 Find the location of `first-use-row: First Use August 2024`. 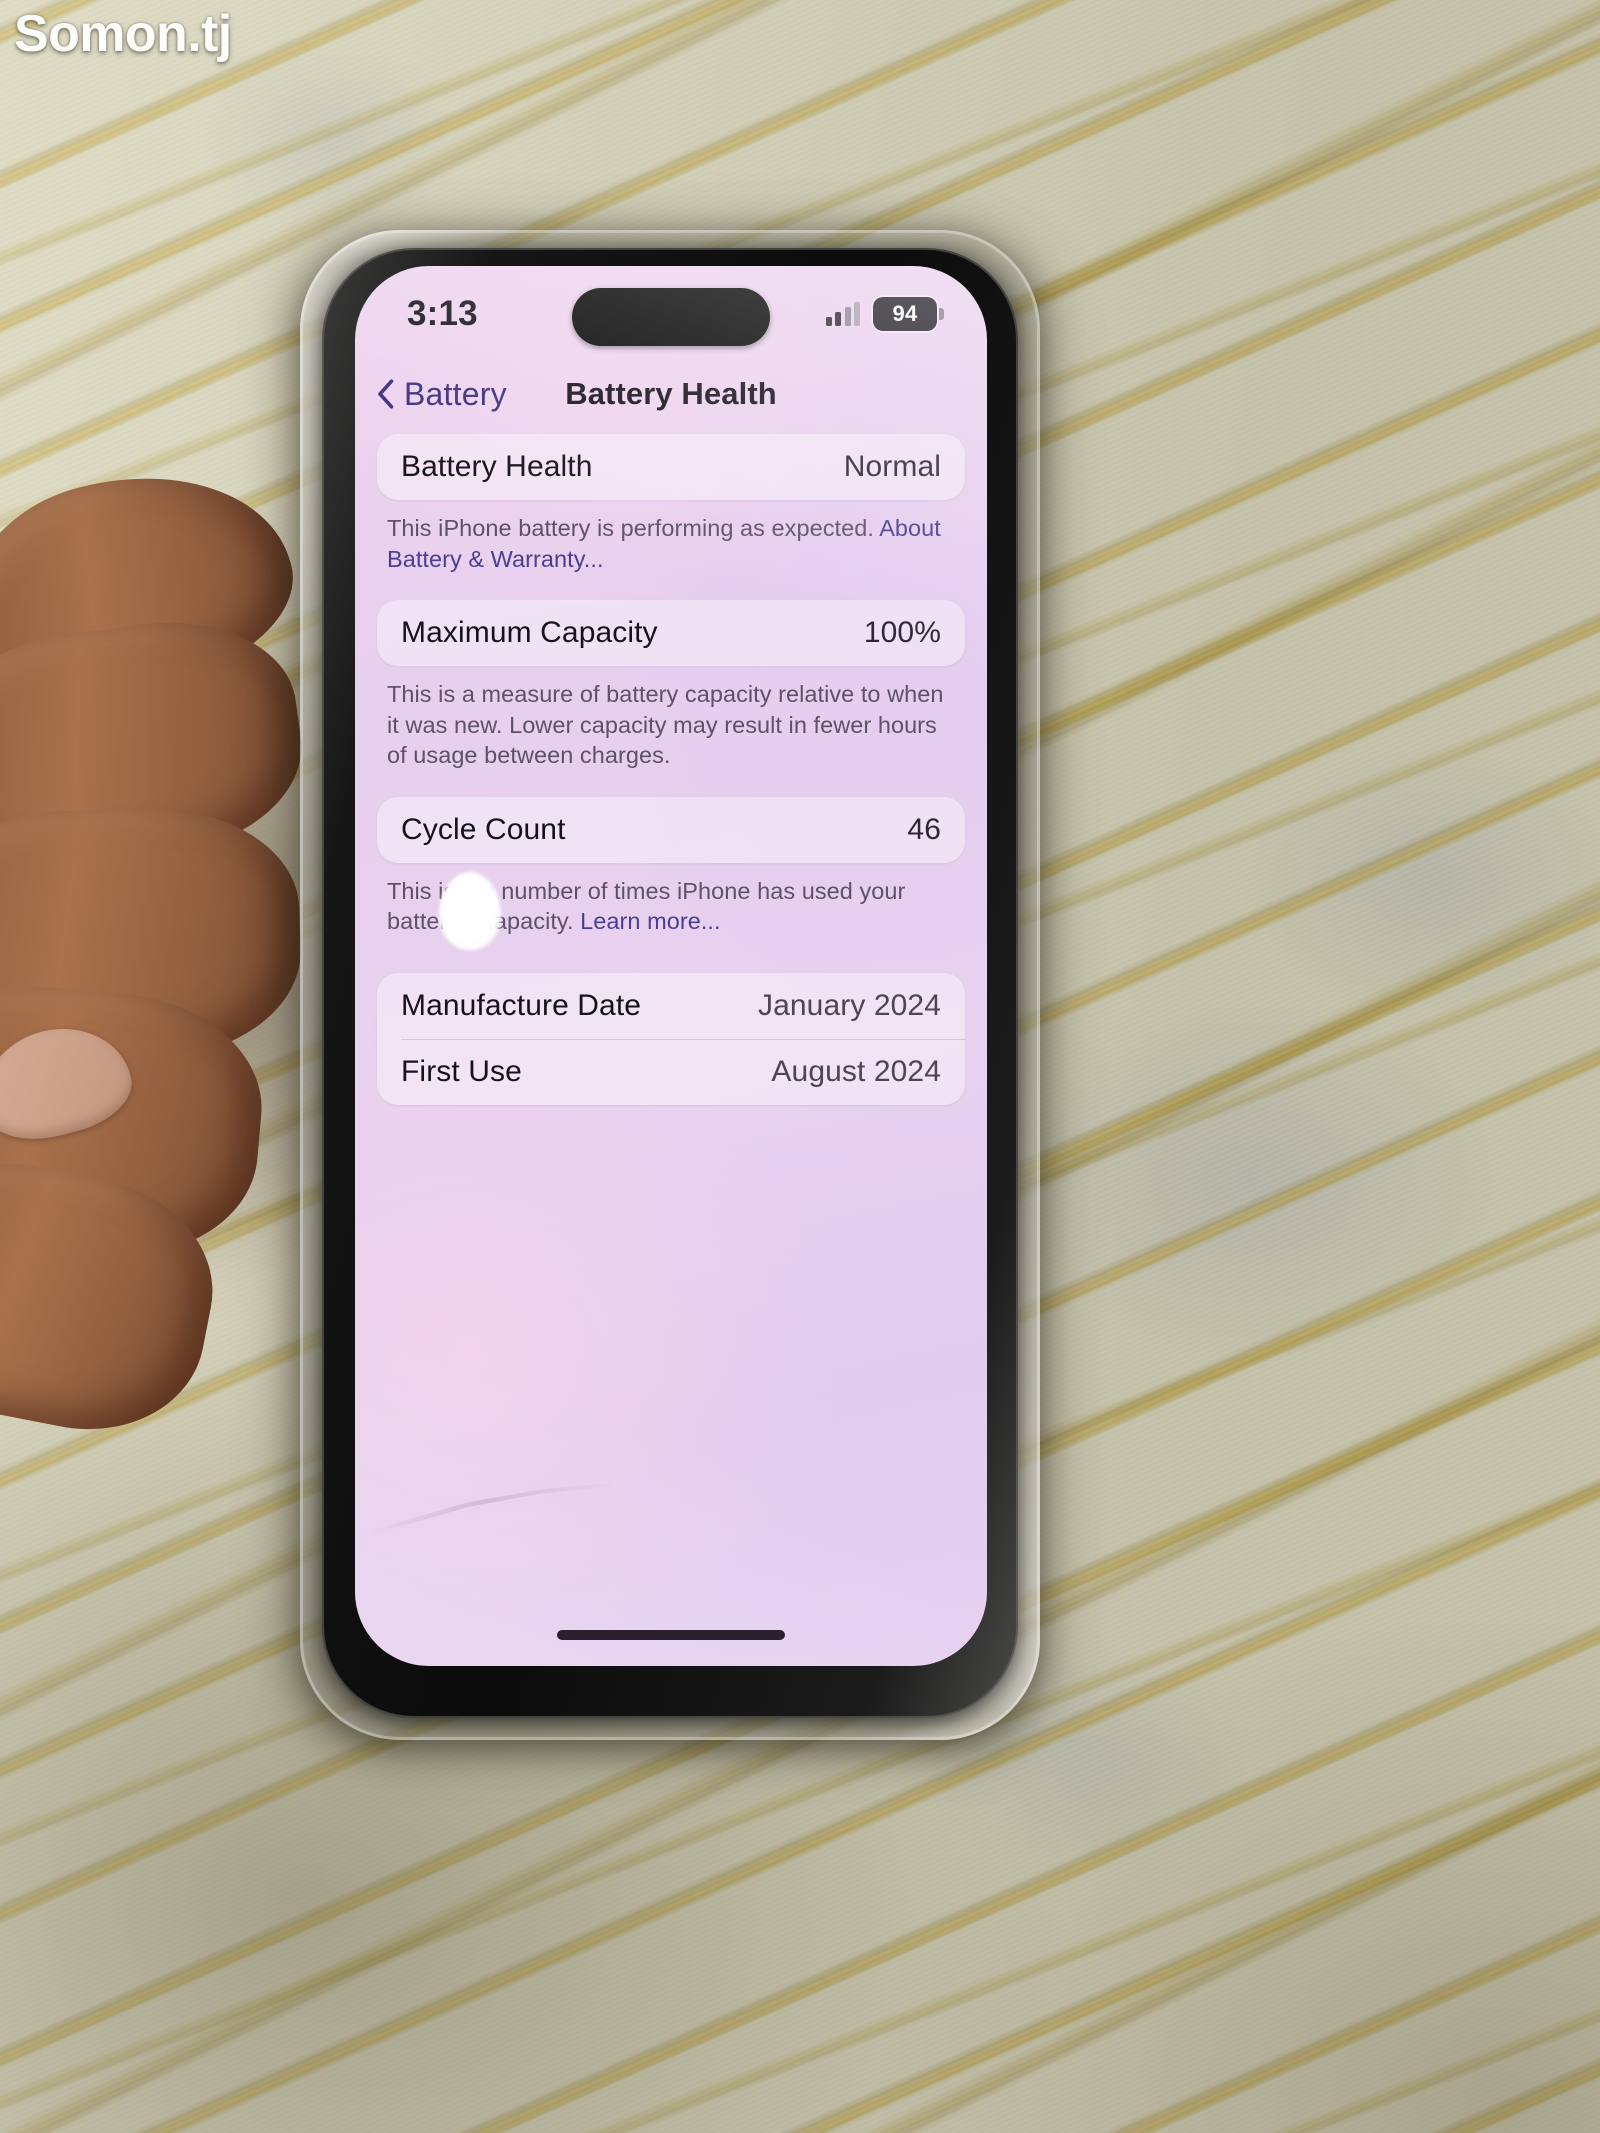

first-use-row: First Use August 2024 is located at coordinates (671, 1071).